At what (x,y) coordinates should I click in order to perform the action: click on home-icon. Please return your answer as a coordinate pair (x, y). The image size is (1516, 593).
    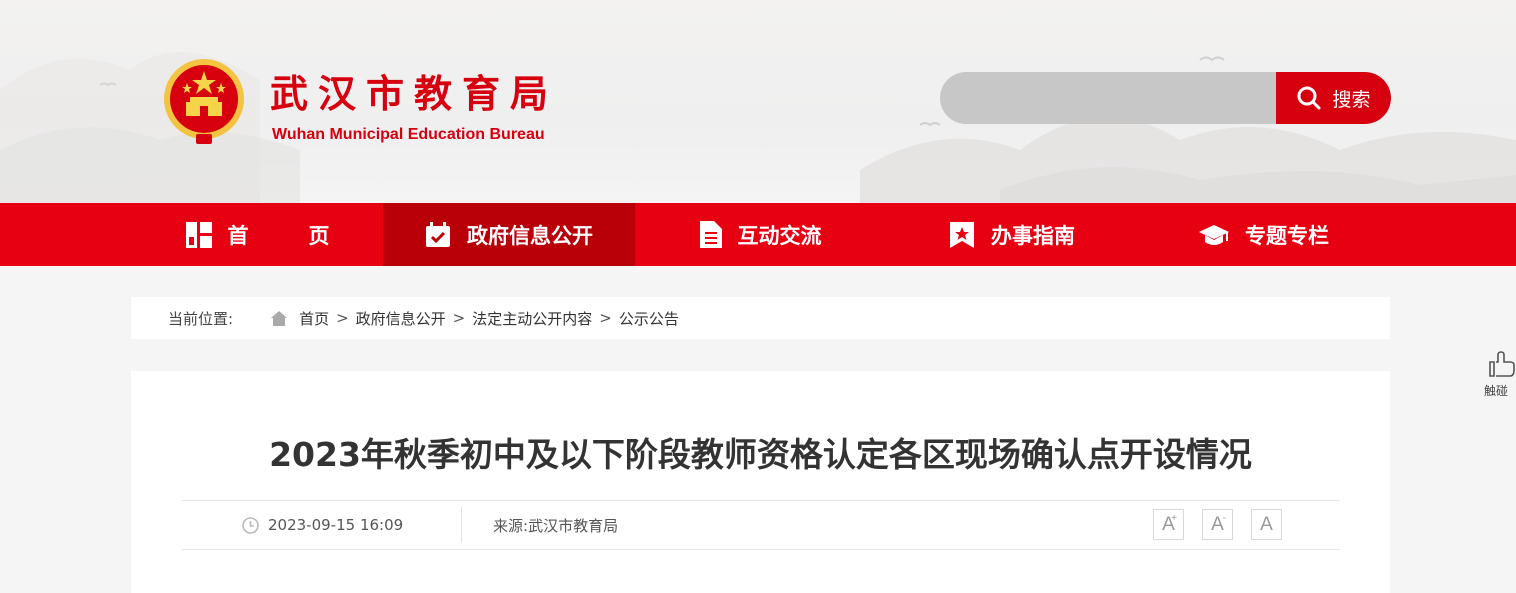
    Looking at the image, I should click on (279, 318).